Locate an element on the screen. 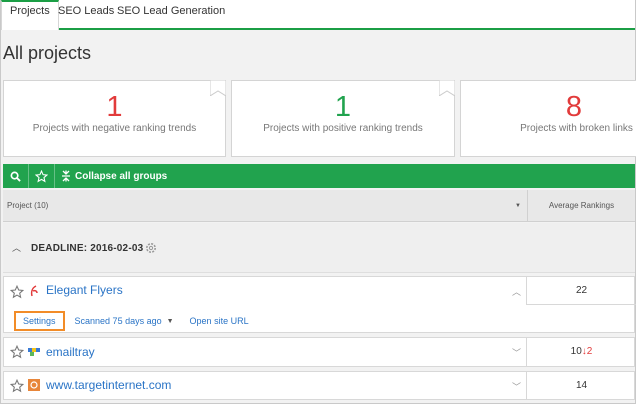  collapse-icon is located at coordinates (66, 176).